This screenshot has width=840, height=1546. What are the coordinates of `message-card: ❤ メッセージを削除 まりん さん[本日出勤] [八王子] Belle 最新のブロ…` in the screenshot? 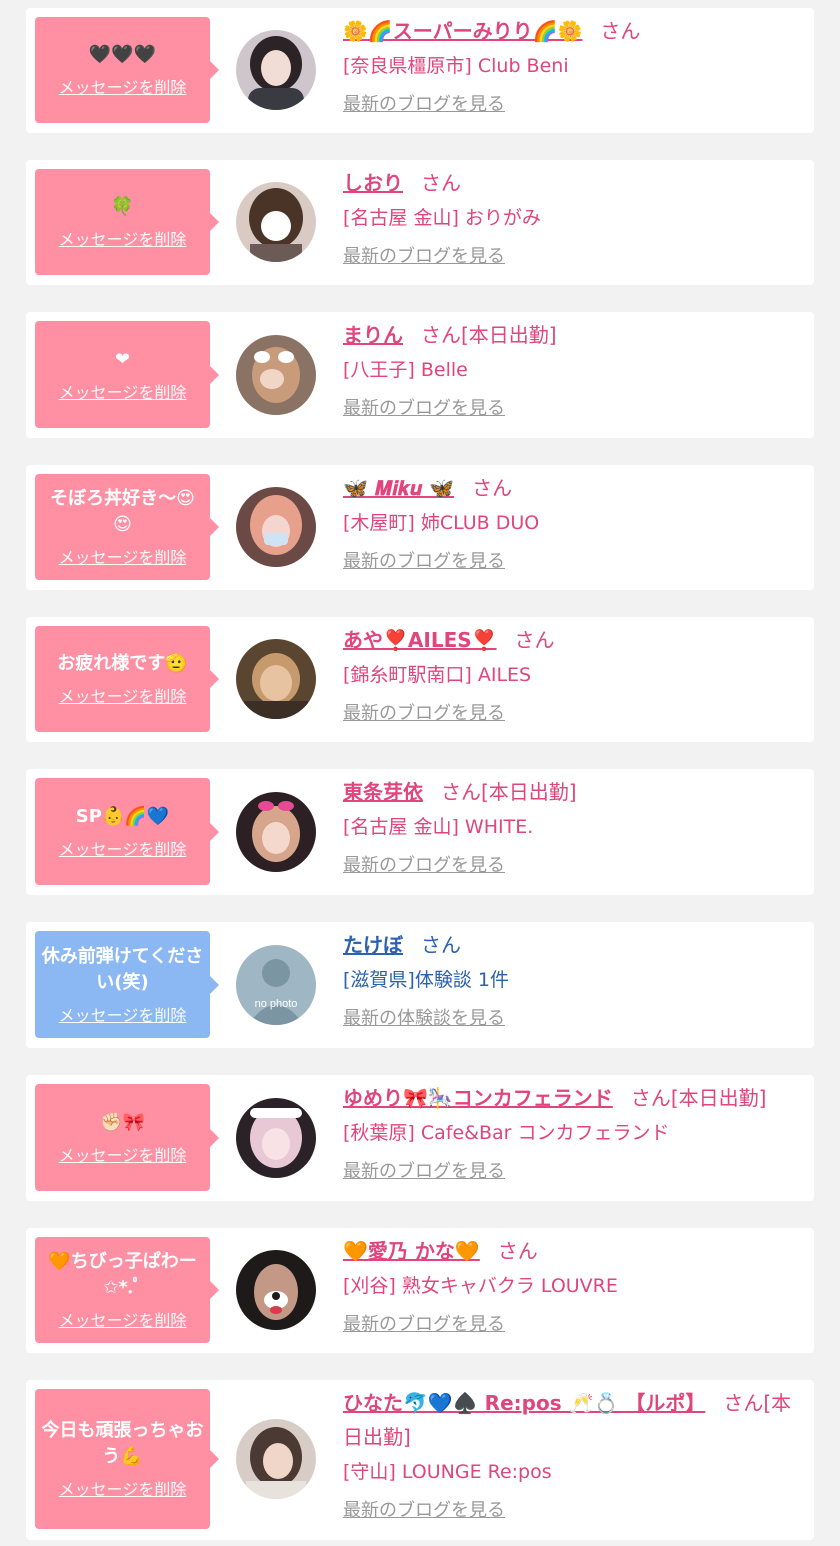 It's located at (420, 375).